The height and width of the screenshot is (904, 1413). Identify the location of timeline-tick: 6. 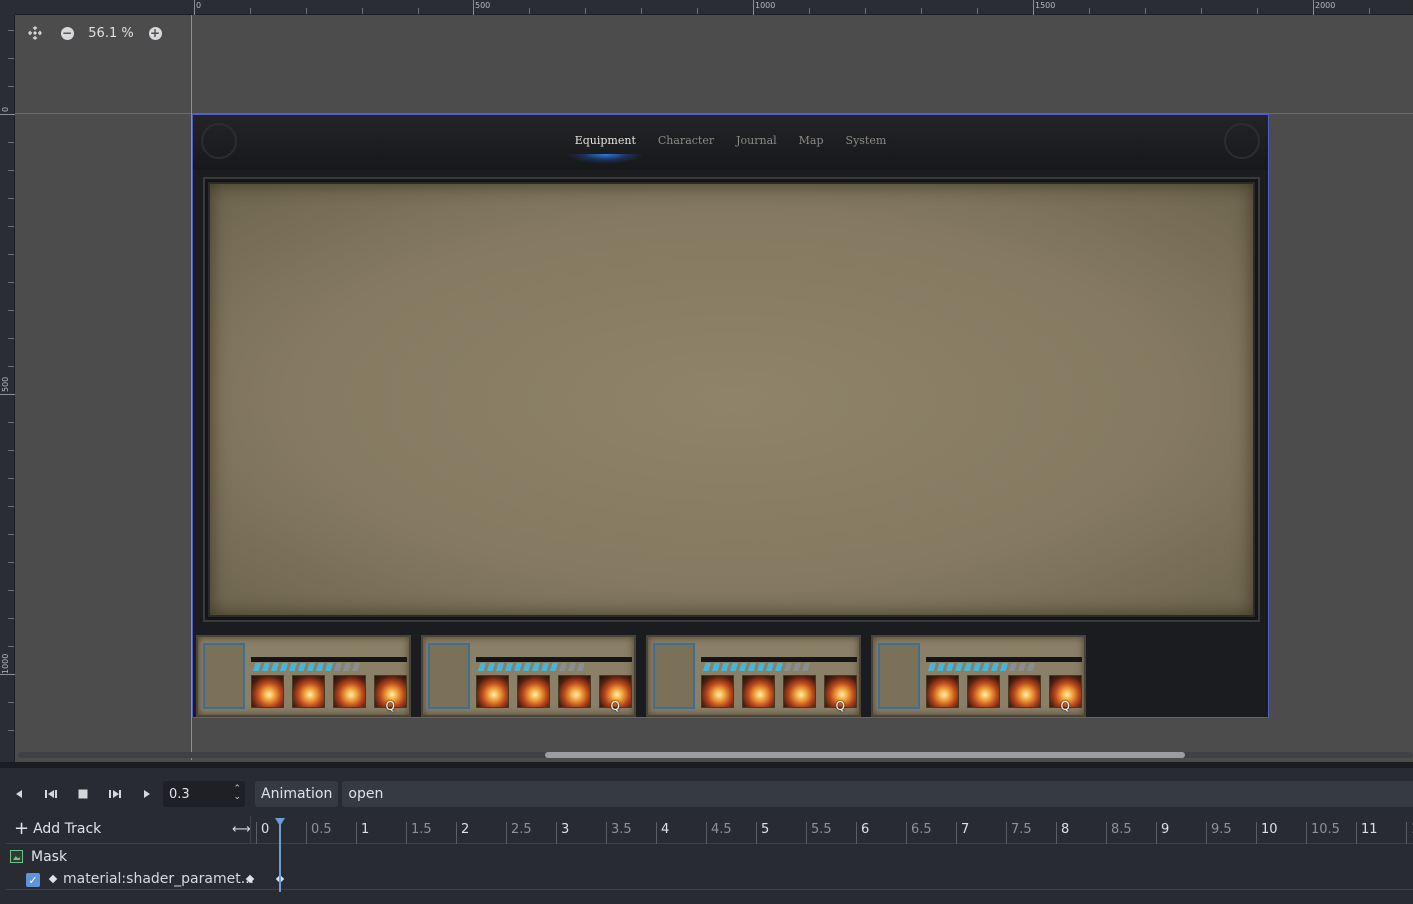
(862, 833).